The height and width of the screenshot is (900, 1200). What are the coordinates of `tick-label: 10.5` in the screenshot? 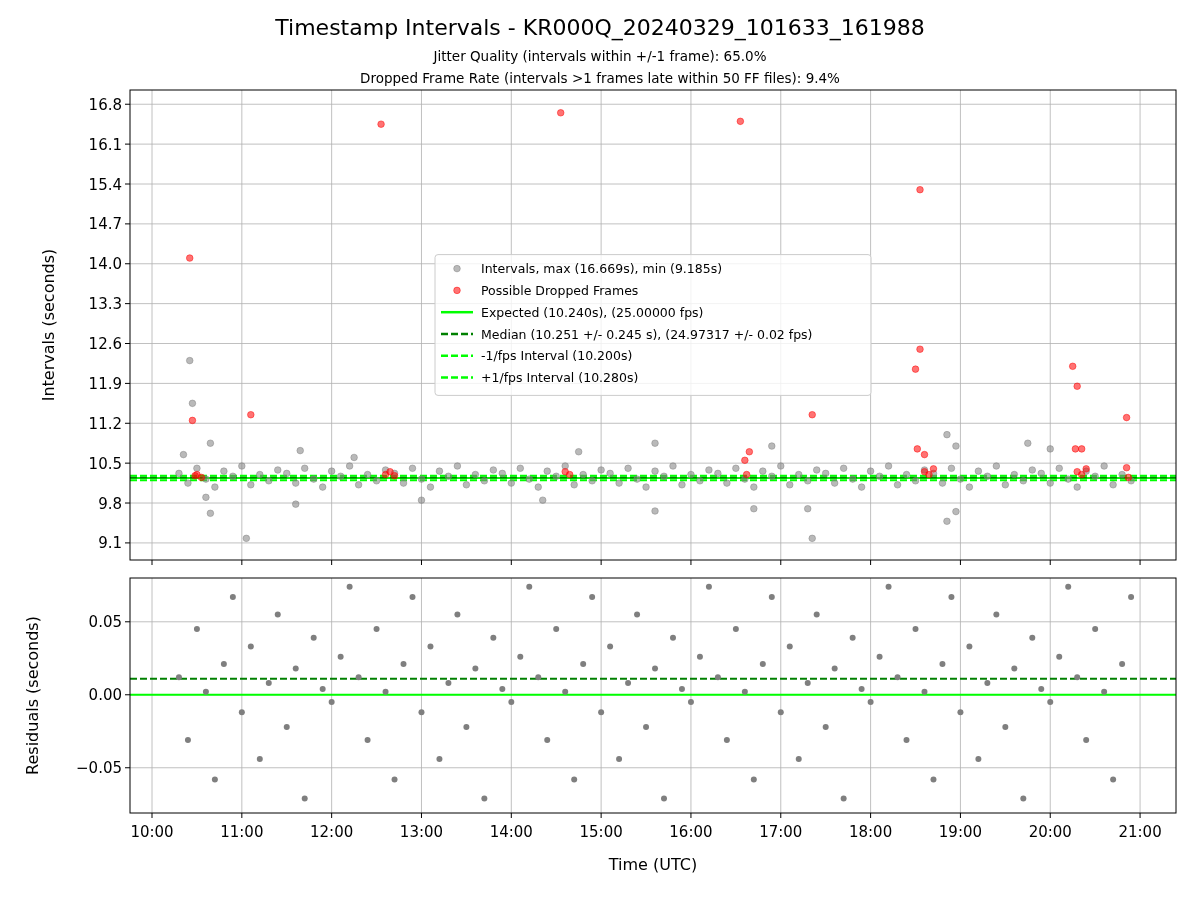 It's located at (105, 463).